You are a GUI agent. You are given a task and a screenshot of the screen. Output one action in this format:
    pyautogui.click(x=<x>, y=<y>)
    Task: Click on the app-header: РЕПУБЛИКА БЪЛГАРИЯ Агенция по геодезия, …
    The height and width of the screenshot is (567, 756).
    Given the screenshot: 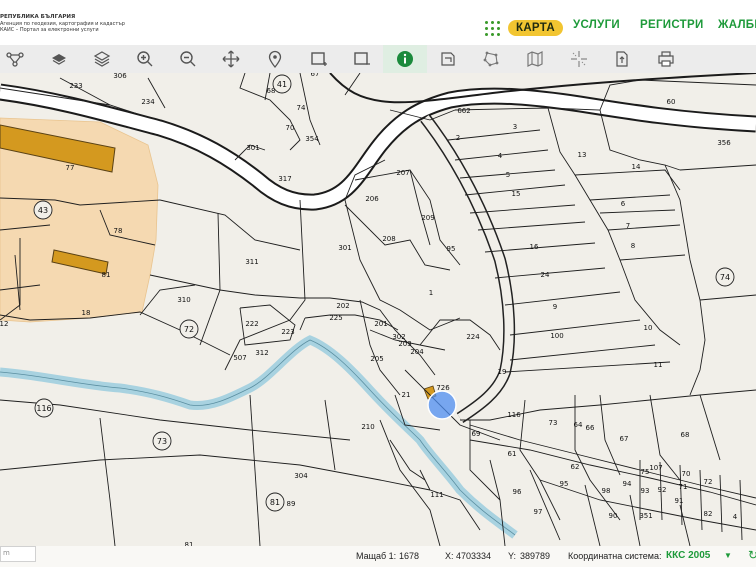 What is the action you would take?
    pyautogui.click(x=378, y=22)
    